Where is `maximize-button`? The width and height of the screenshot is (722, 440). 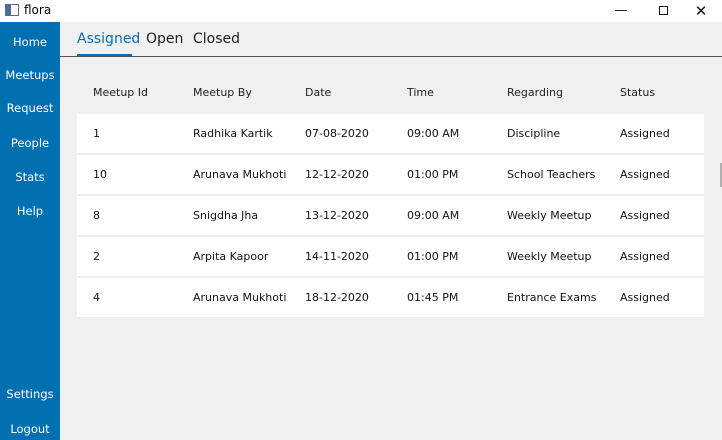
maximize-button is located at coordinates (663, 11).